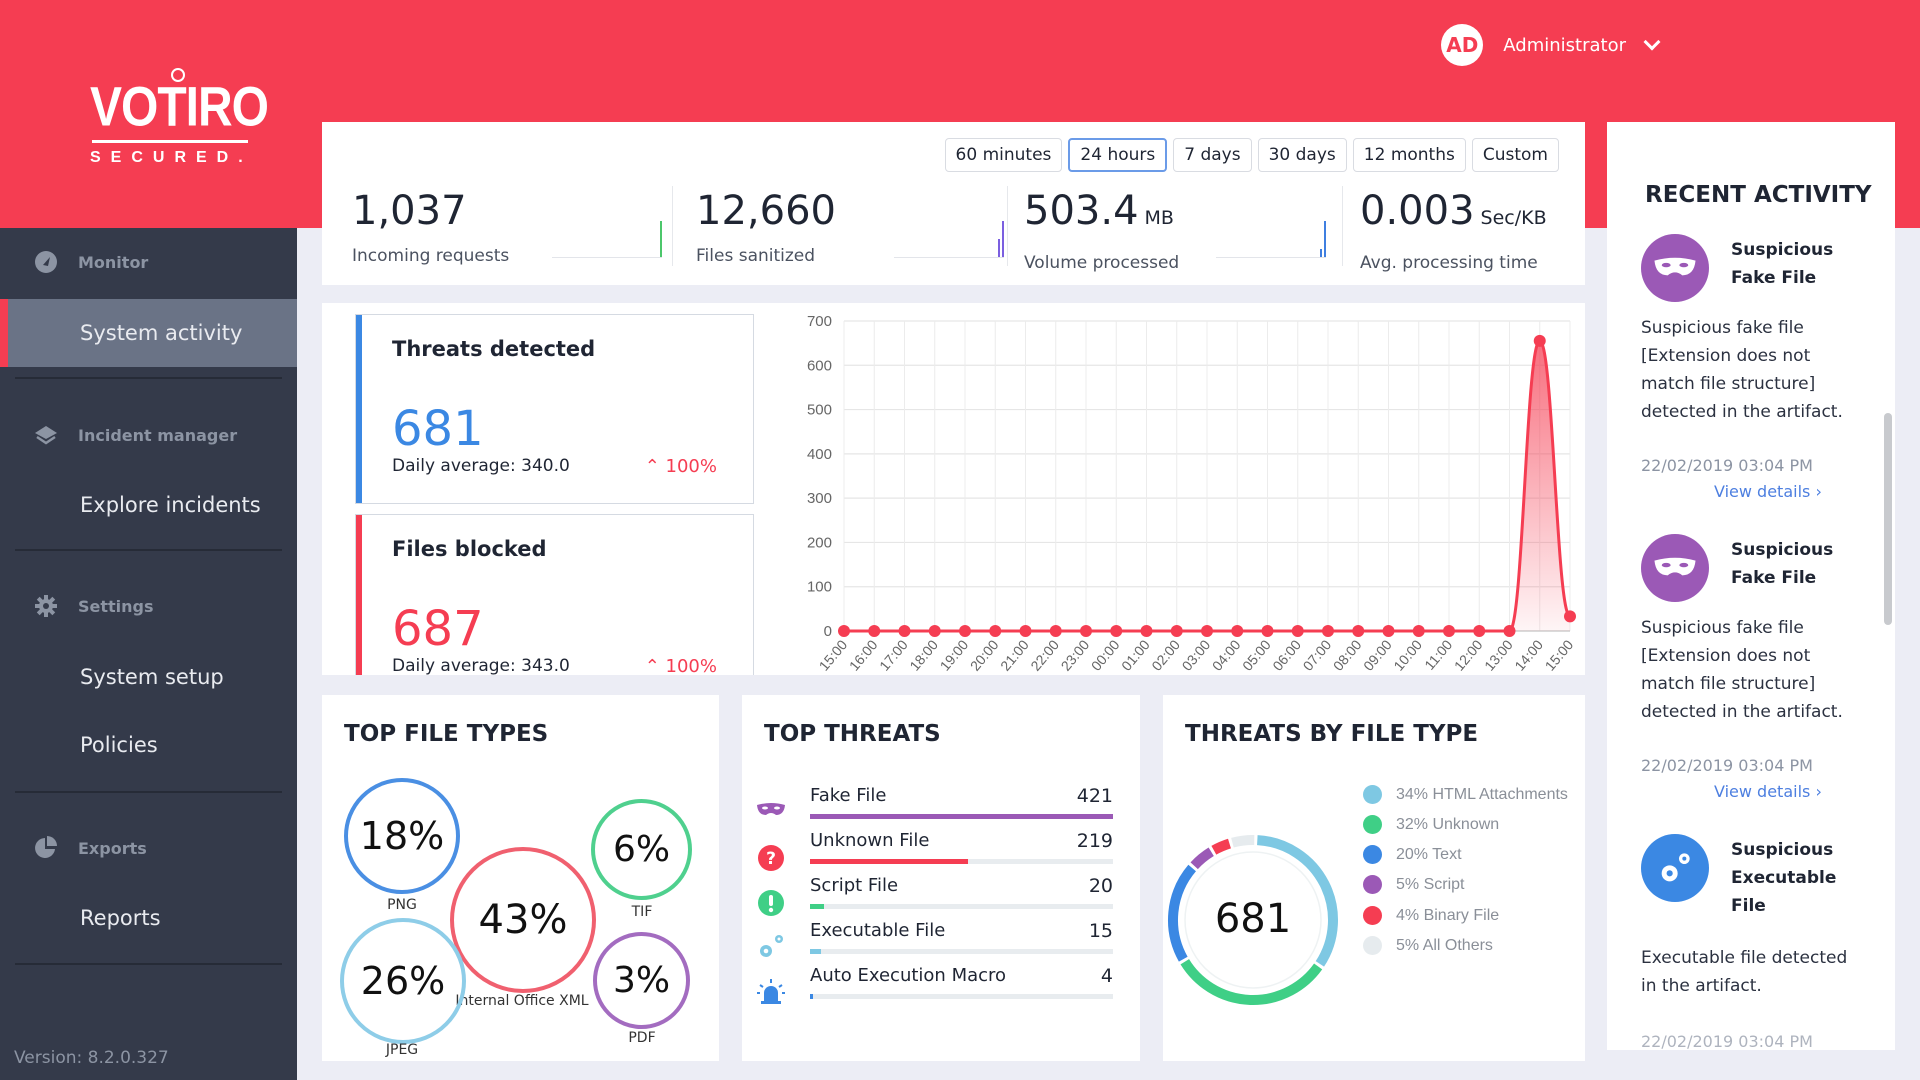 The width and height of the screenshot is (1920, 1080). Describe the element at coordinates (1003, 155) in the screenshot. I see `range-60-minutes: 60 minutes` at that location.